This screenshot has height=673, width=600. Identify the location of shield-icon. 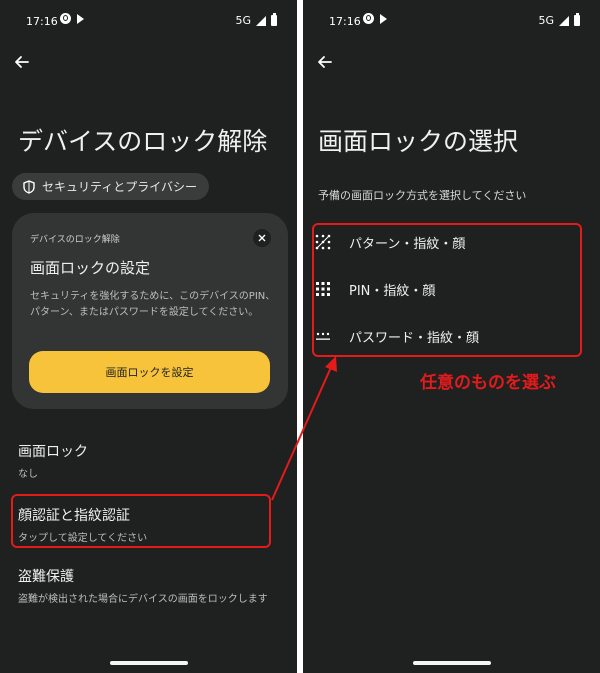
(29, 186).